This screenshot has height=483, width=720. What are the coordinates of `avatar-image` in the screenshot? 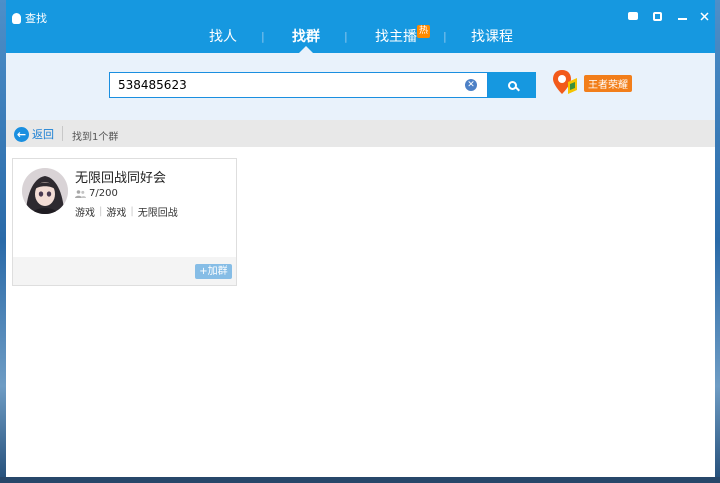 It's located at (45, 191).